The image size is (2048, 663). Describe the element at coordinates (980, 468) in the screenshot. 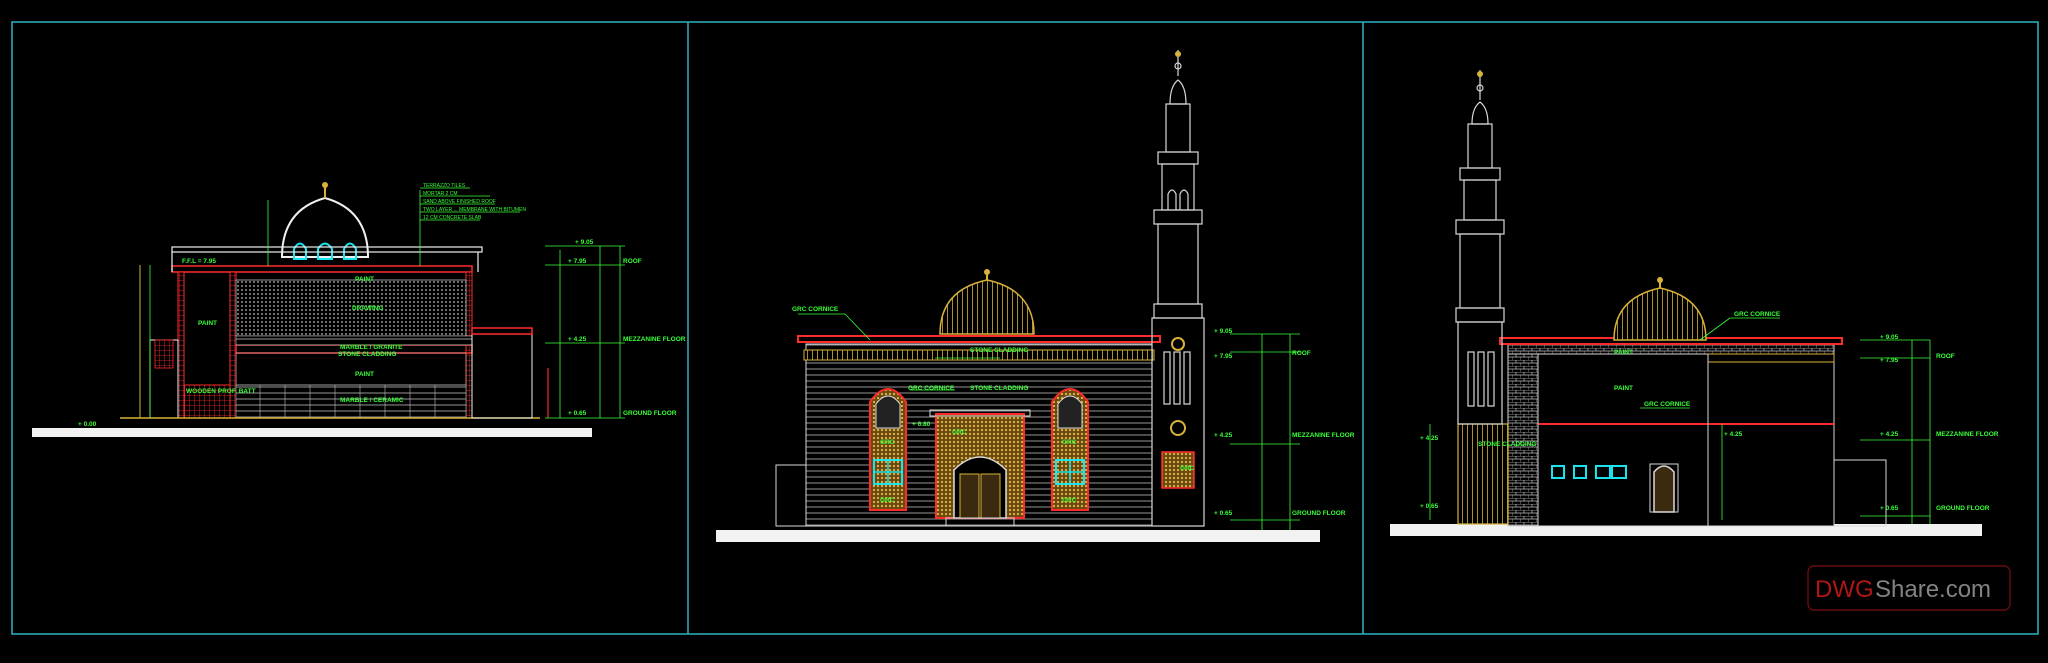

I see `front-portal` at that location.